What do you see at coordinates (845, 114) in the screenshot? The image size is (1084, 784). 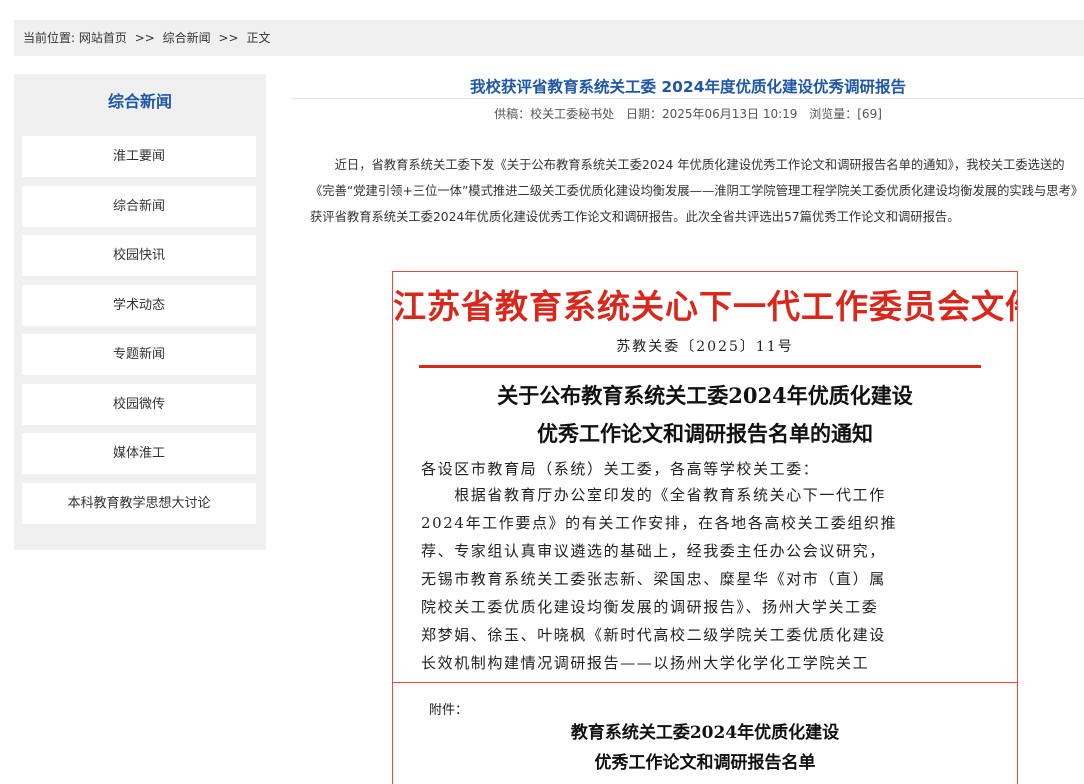 I see `article-views: 浏览量：[69]` at bounding box center [845, 114].